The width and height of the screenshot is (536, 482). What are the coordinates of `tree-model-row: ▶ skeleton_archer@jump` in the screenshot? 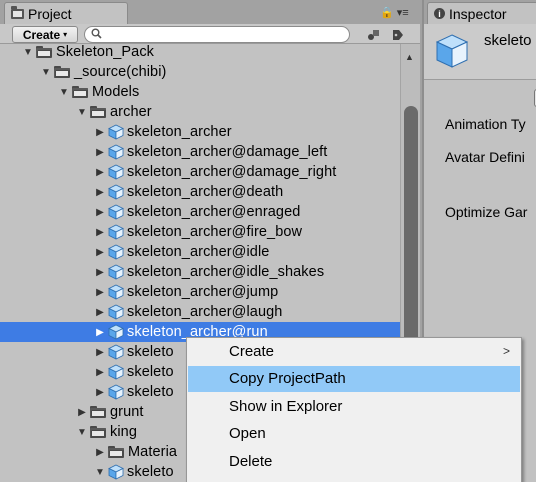 It's located at (200, 292).